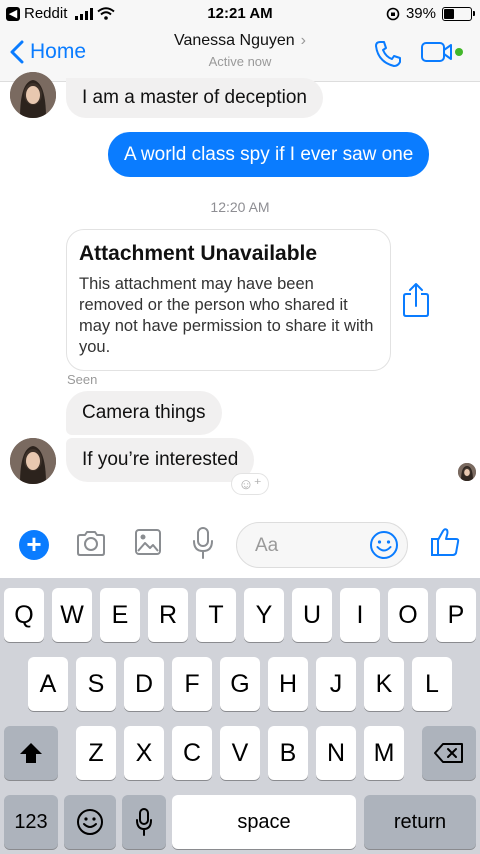  What do you see at coordinates (192, 753) in the screenshot?
I see `key-c: C` at bounding box center [192, 753].